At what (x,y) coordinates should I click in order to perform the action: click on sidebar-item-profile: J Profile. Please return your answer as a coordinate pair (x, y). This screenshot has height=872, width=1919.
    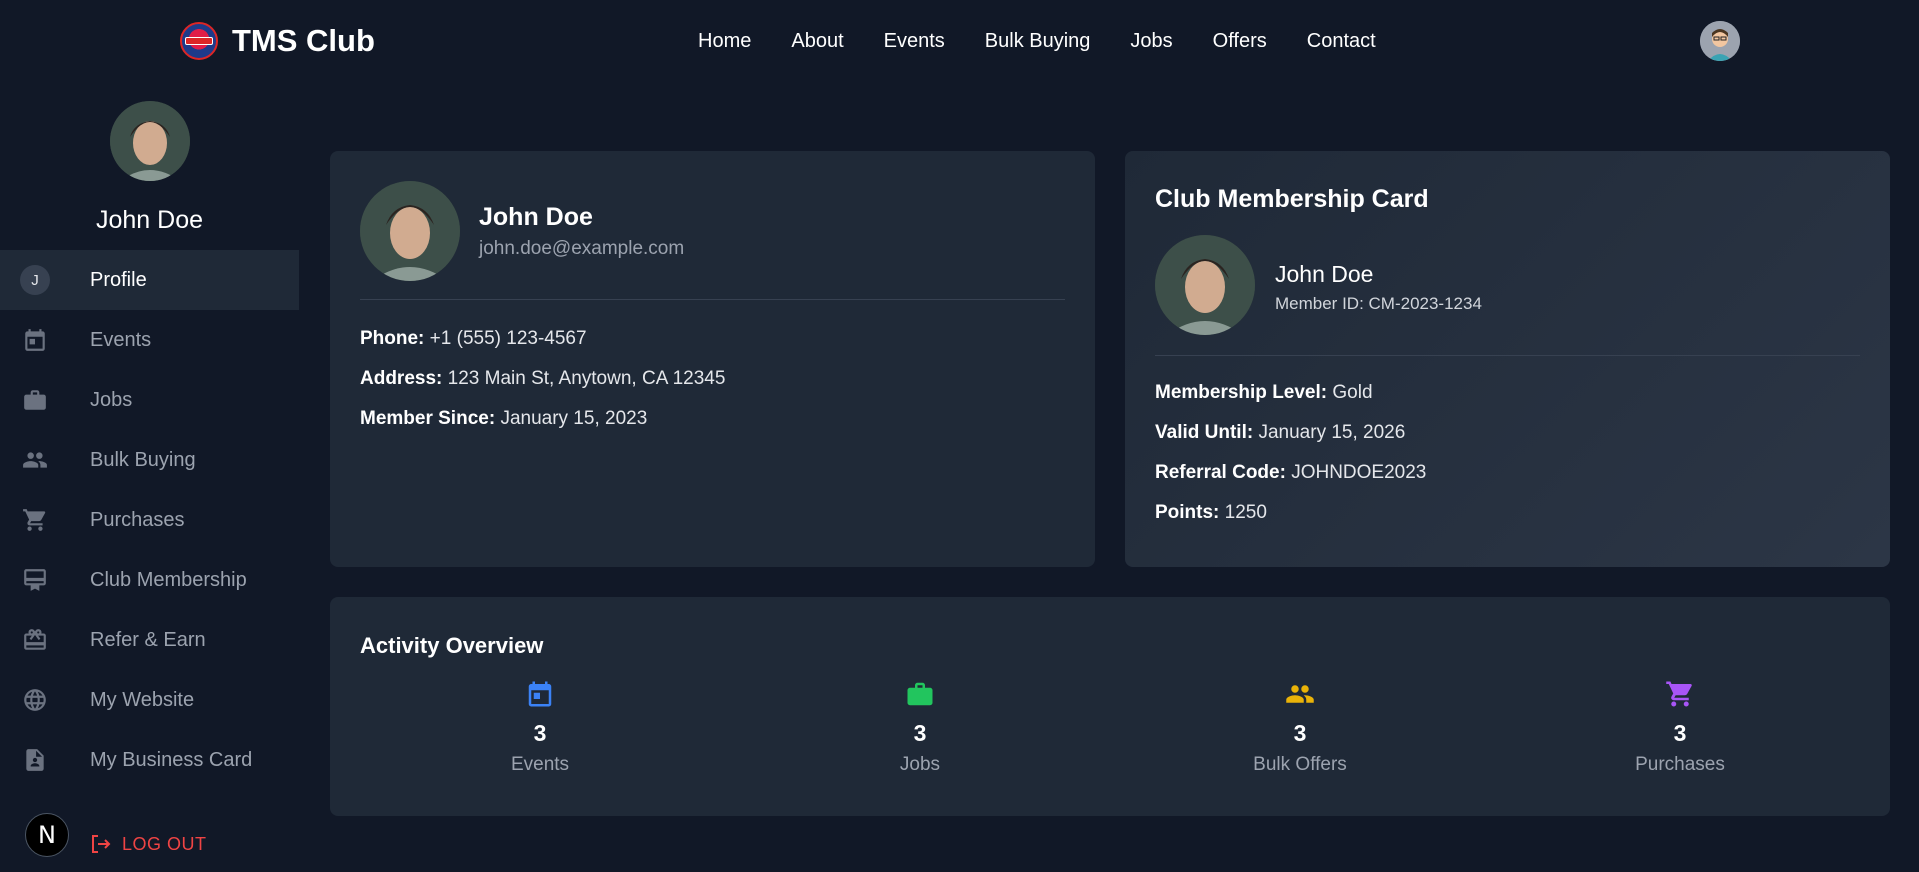
    Looking at the image, I should click on (149, 280).